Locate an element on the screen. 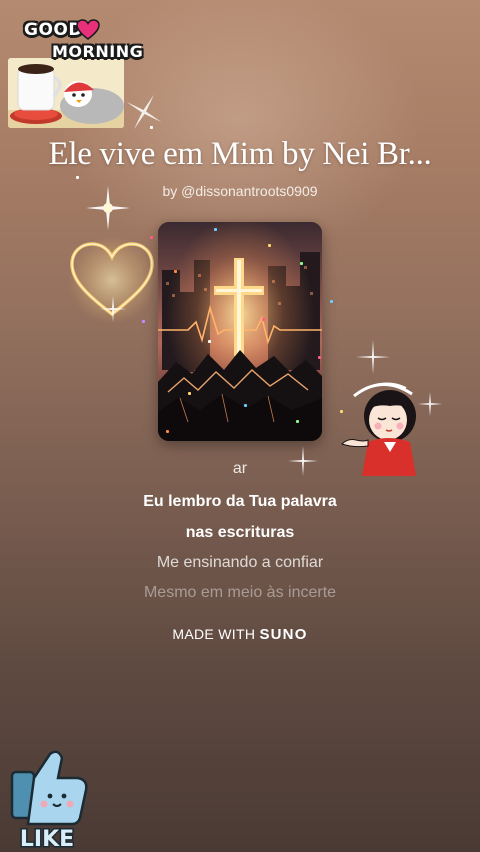 This screenshot has width=480, height=852. good-morning-sticker: GOOD MORNING is located at coordinates (74, 72).